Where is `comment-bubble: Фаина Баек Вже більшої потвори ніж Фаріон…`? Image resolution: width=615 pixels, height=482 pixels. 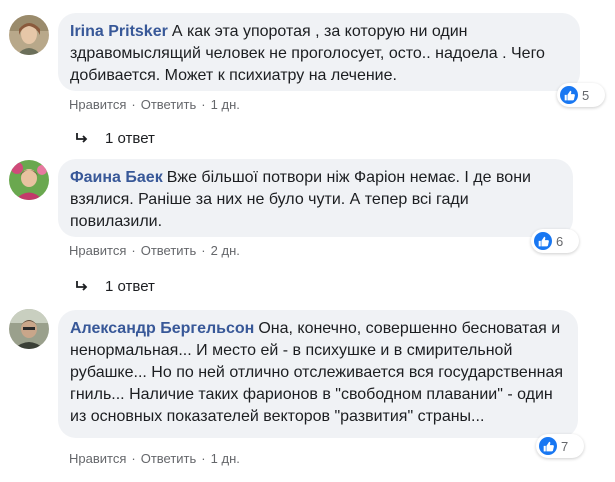
comment-bubble: Фаина Баек Вже більшої потвори ніж Фаріон… is located at coordinates (315, 198).